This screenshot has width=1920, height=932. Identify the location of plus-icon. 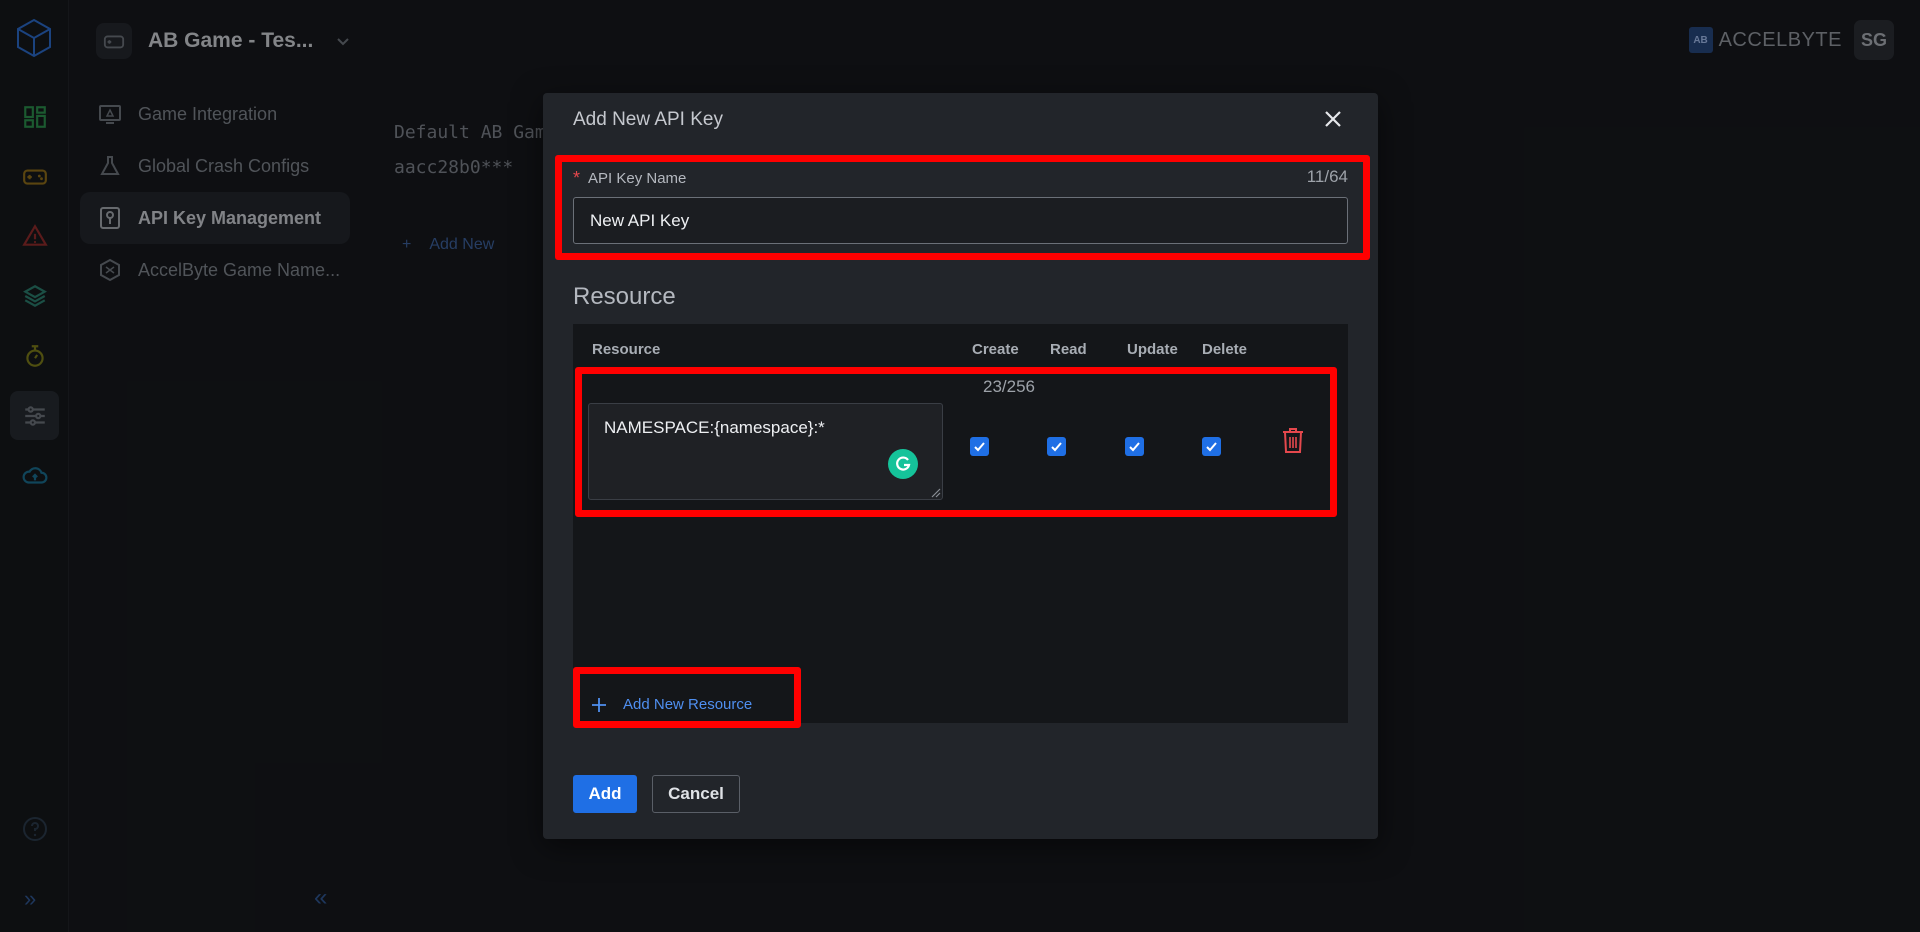
(599, 704).